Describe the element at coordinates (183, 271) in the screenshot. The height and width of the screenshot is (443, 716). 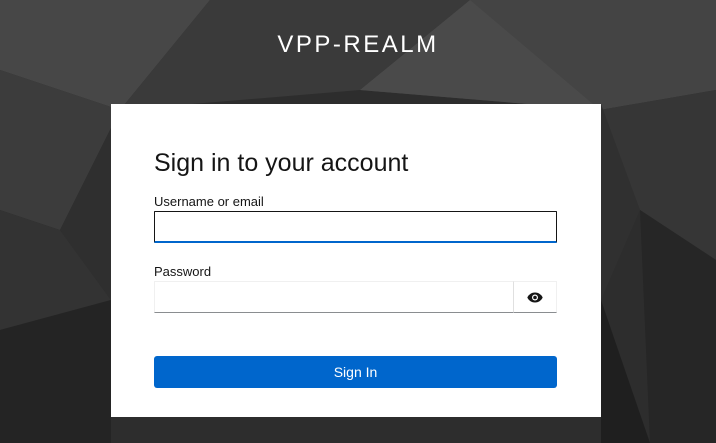
I see `password-label: Password` at that location.